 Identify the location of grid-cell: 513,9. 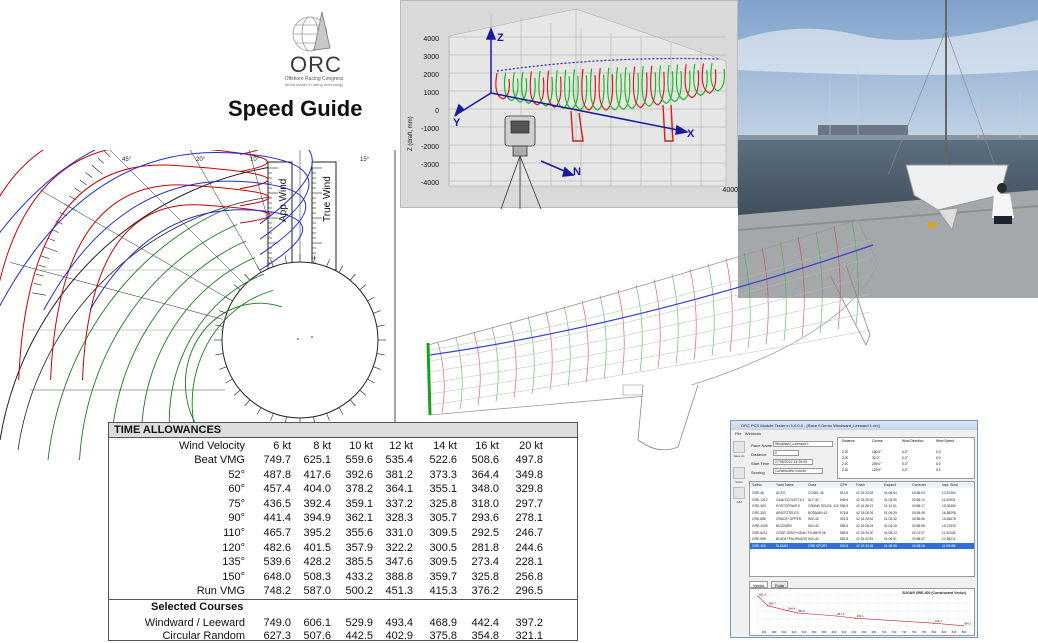
(844, 493).